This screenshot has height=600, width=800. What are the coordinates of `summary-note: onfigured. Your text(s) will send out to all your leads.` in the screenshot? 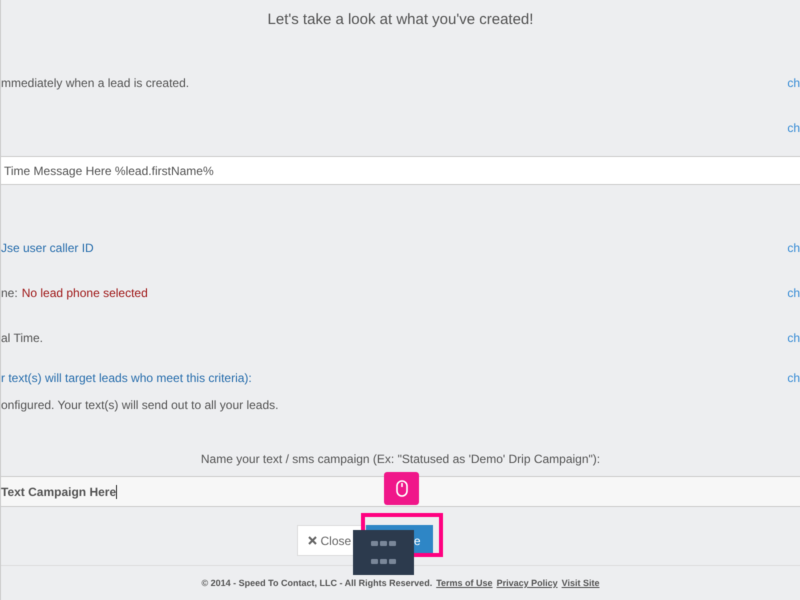 It's located at (140, 405).